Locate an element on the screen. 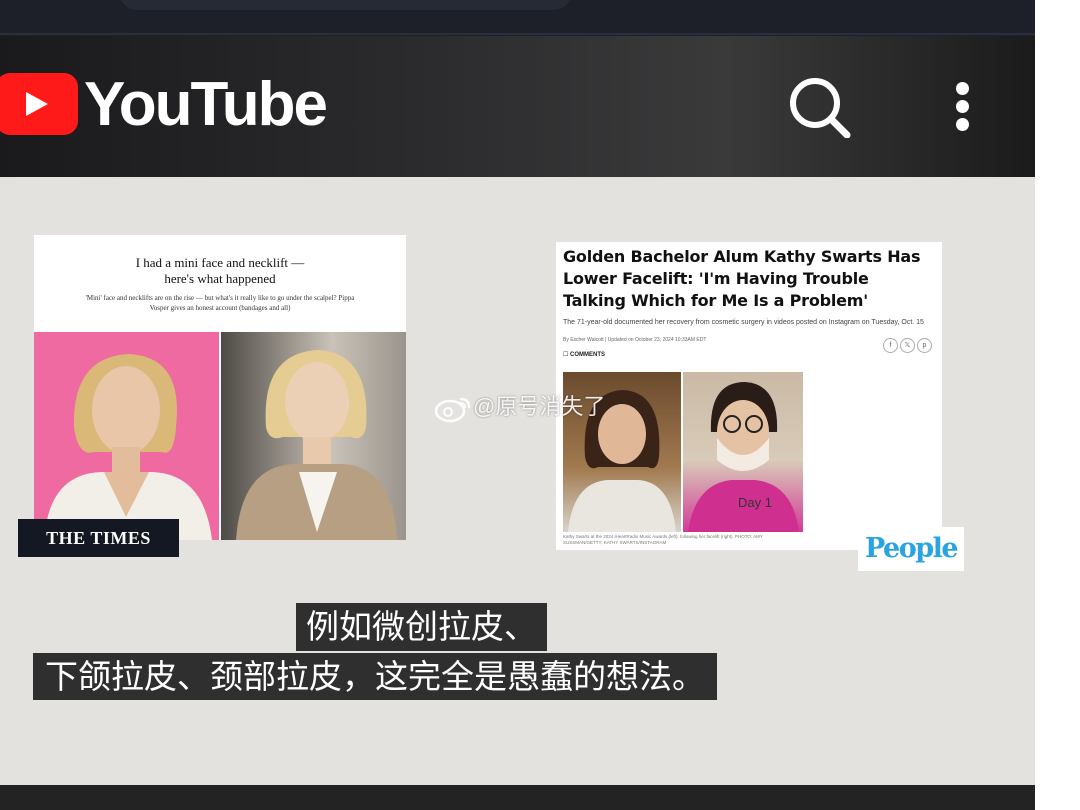  divider is located at coordinates (517, 34).